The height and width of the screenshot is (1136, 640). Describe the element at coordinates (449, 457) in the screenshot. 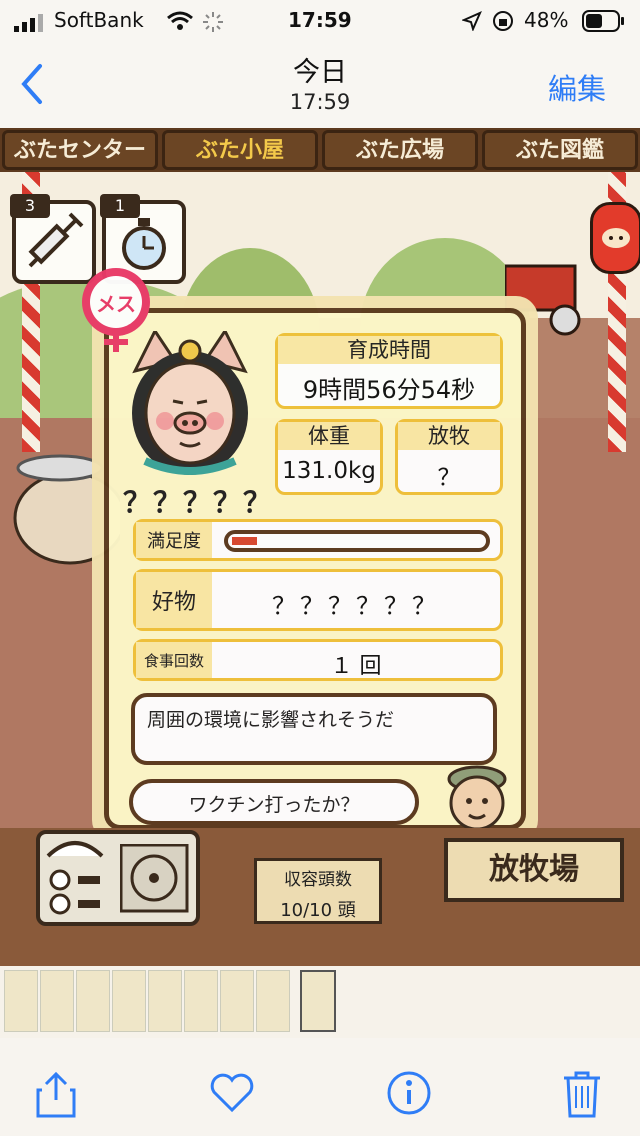

I see `grazing-box: 放牧 ？` at that location.